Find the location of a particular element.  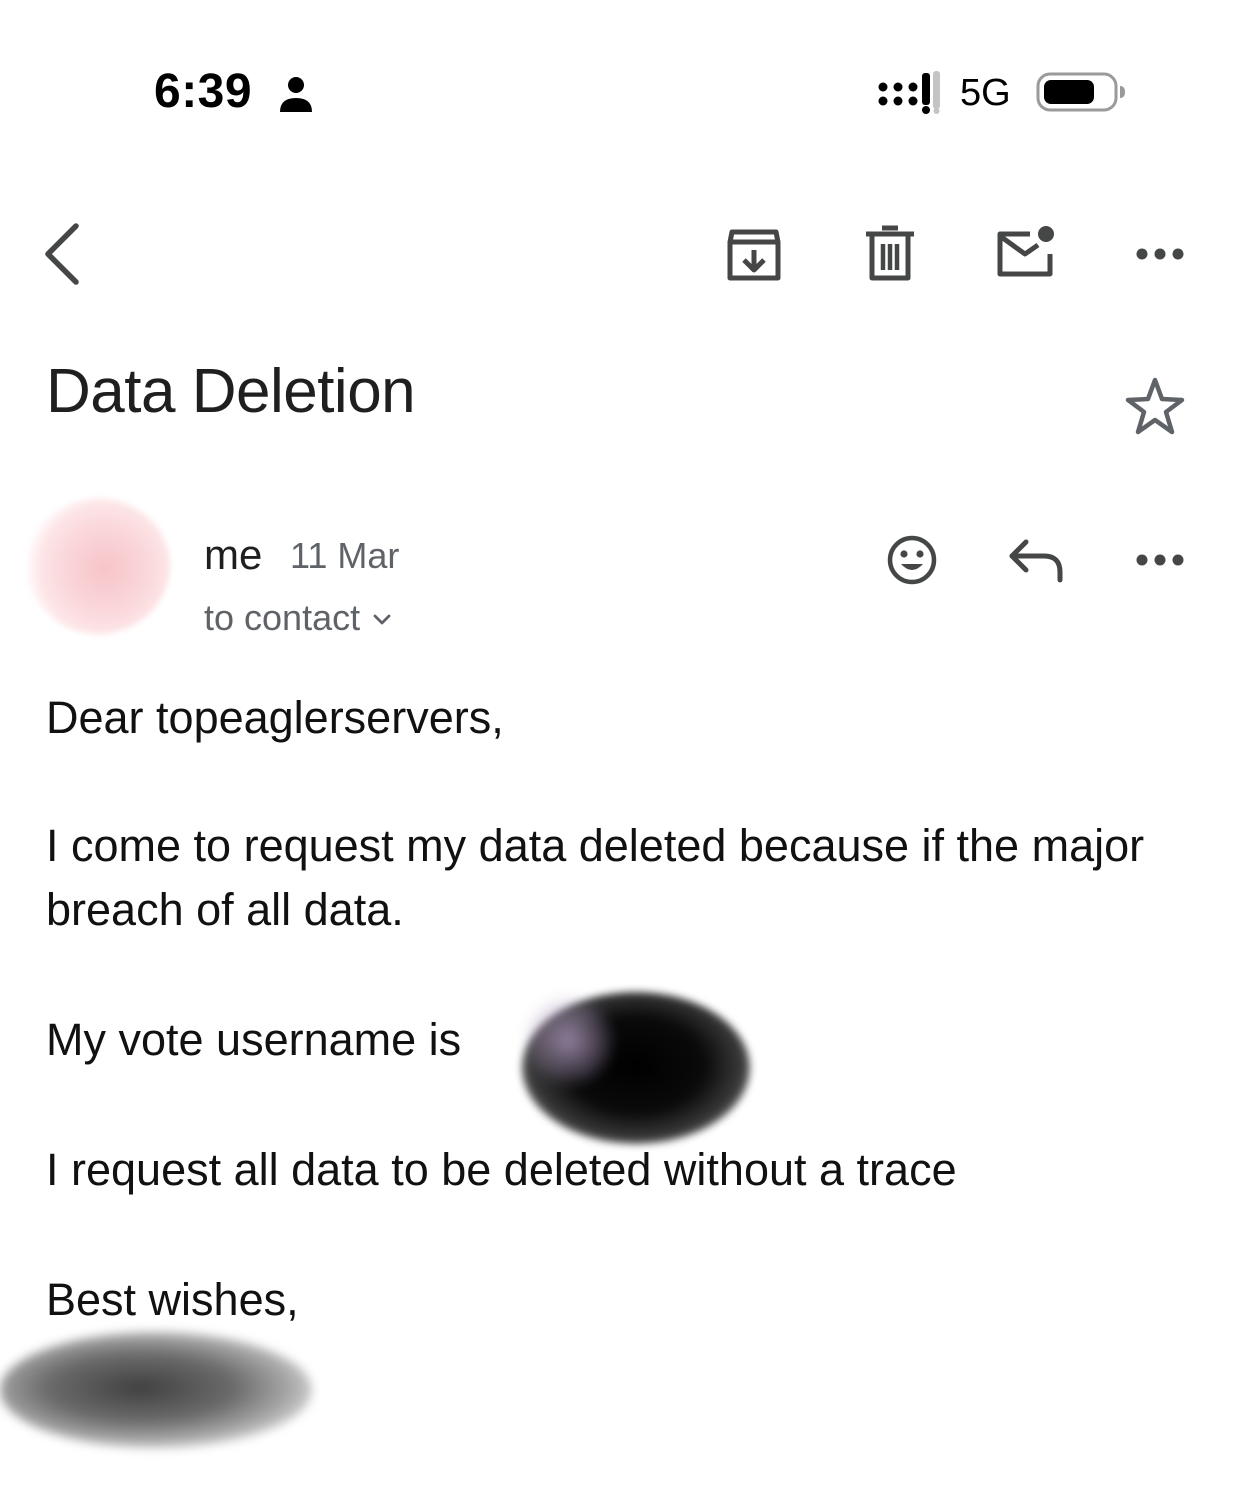

recipient-line: to contact is located at coordinates (282, 617).